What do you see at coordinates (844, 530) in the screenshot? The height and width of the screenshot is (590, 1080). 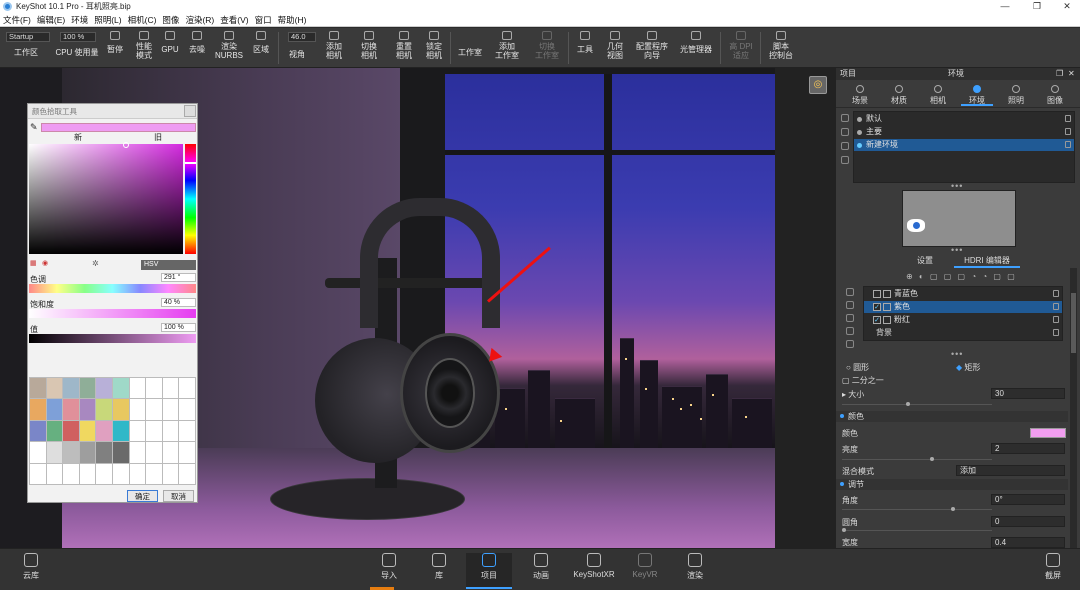 I see `round-slider-knob` at bounding box center [844, 530].